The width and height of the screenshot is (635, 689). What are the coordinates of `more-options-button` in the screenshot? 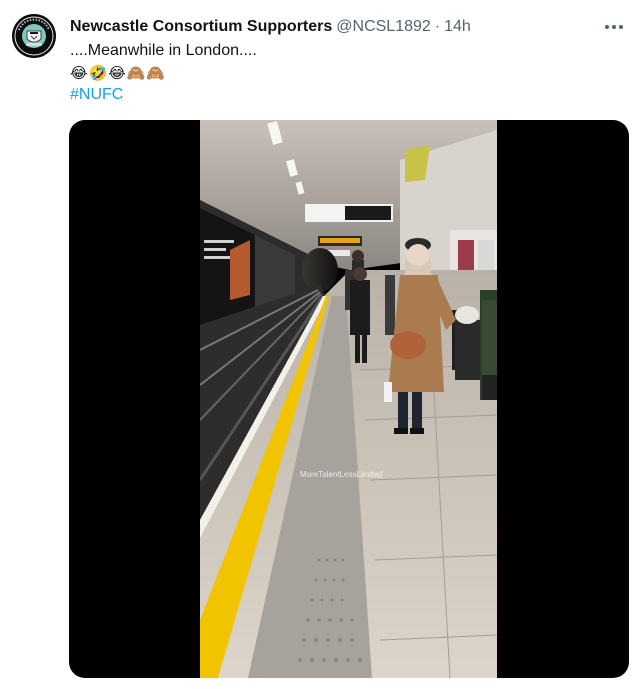 It's located at (614, 27).